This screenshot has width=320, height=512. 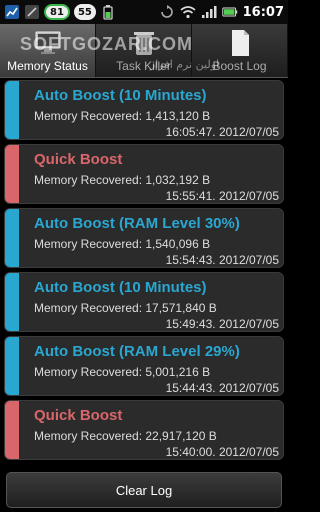 I want to click on entry-memory: Memory Recovered: 22,917,120 B, so click(x=125, y=436).